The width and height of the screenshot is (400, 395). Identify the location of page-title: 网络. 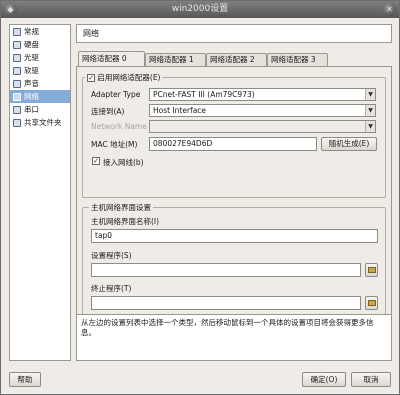
(234, 33).